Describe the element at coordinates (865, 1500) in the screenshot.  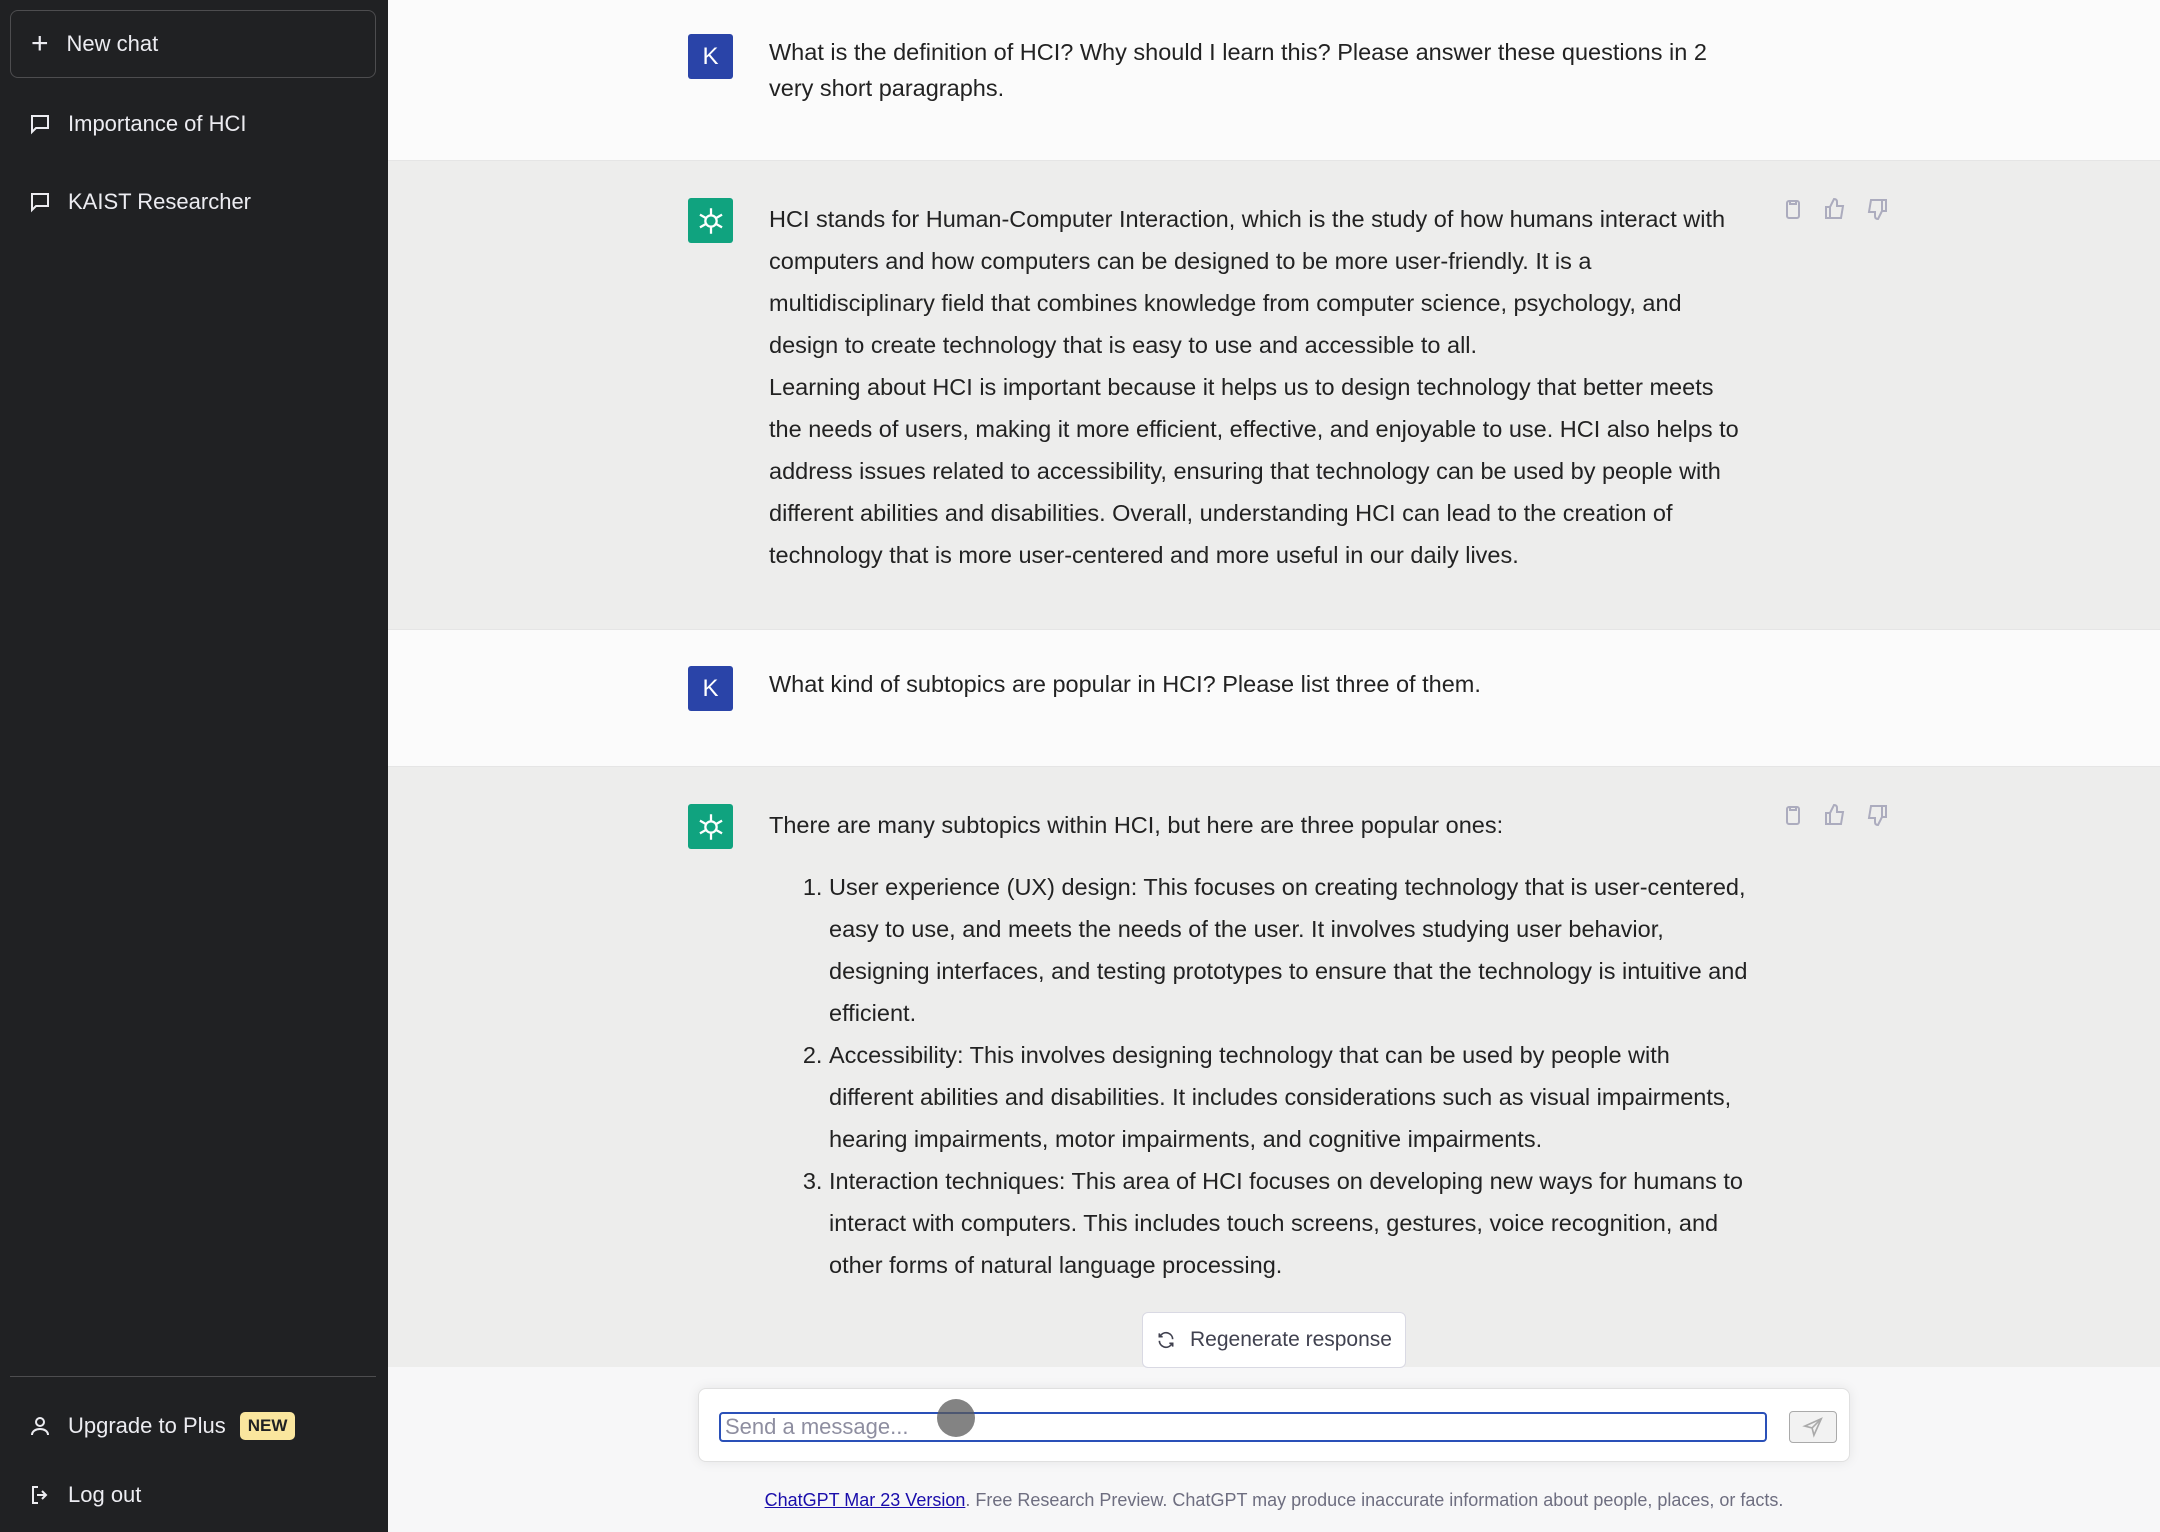
I see `version-link: ChatGPT Mar 23 Version` at that location.